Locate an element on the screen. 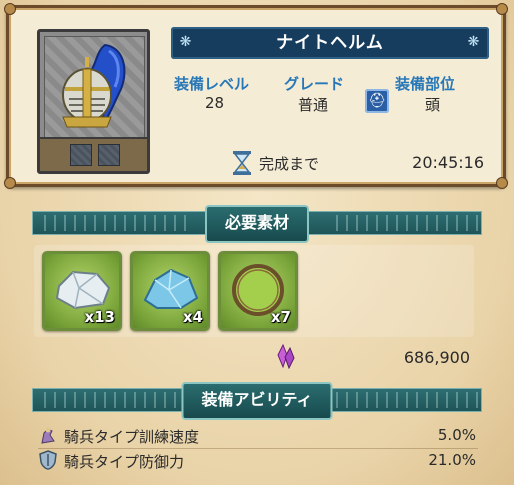 The width and height of the screenshot is (514, 485). material-slot: x13 is located at coordinates (82, 291).